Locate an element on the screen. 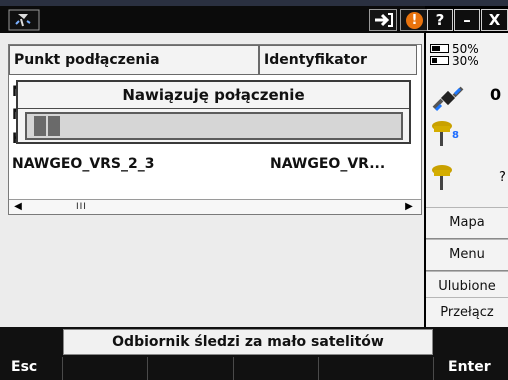  scroll-left-button: ◀ is located at coordinates (18, 206).